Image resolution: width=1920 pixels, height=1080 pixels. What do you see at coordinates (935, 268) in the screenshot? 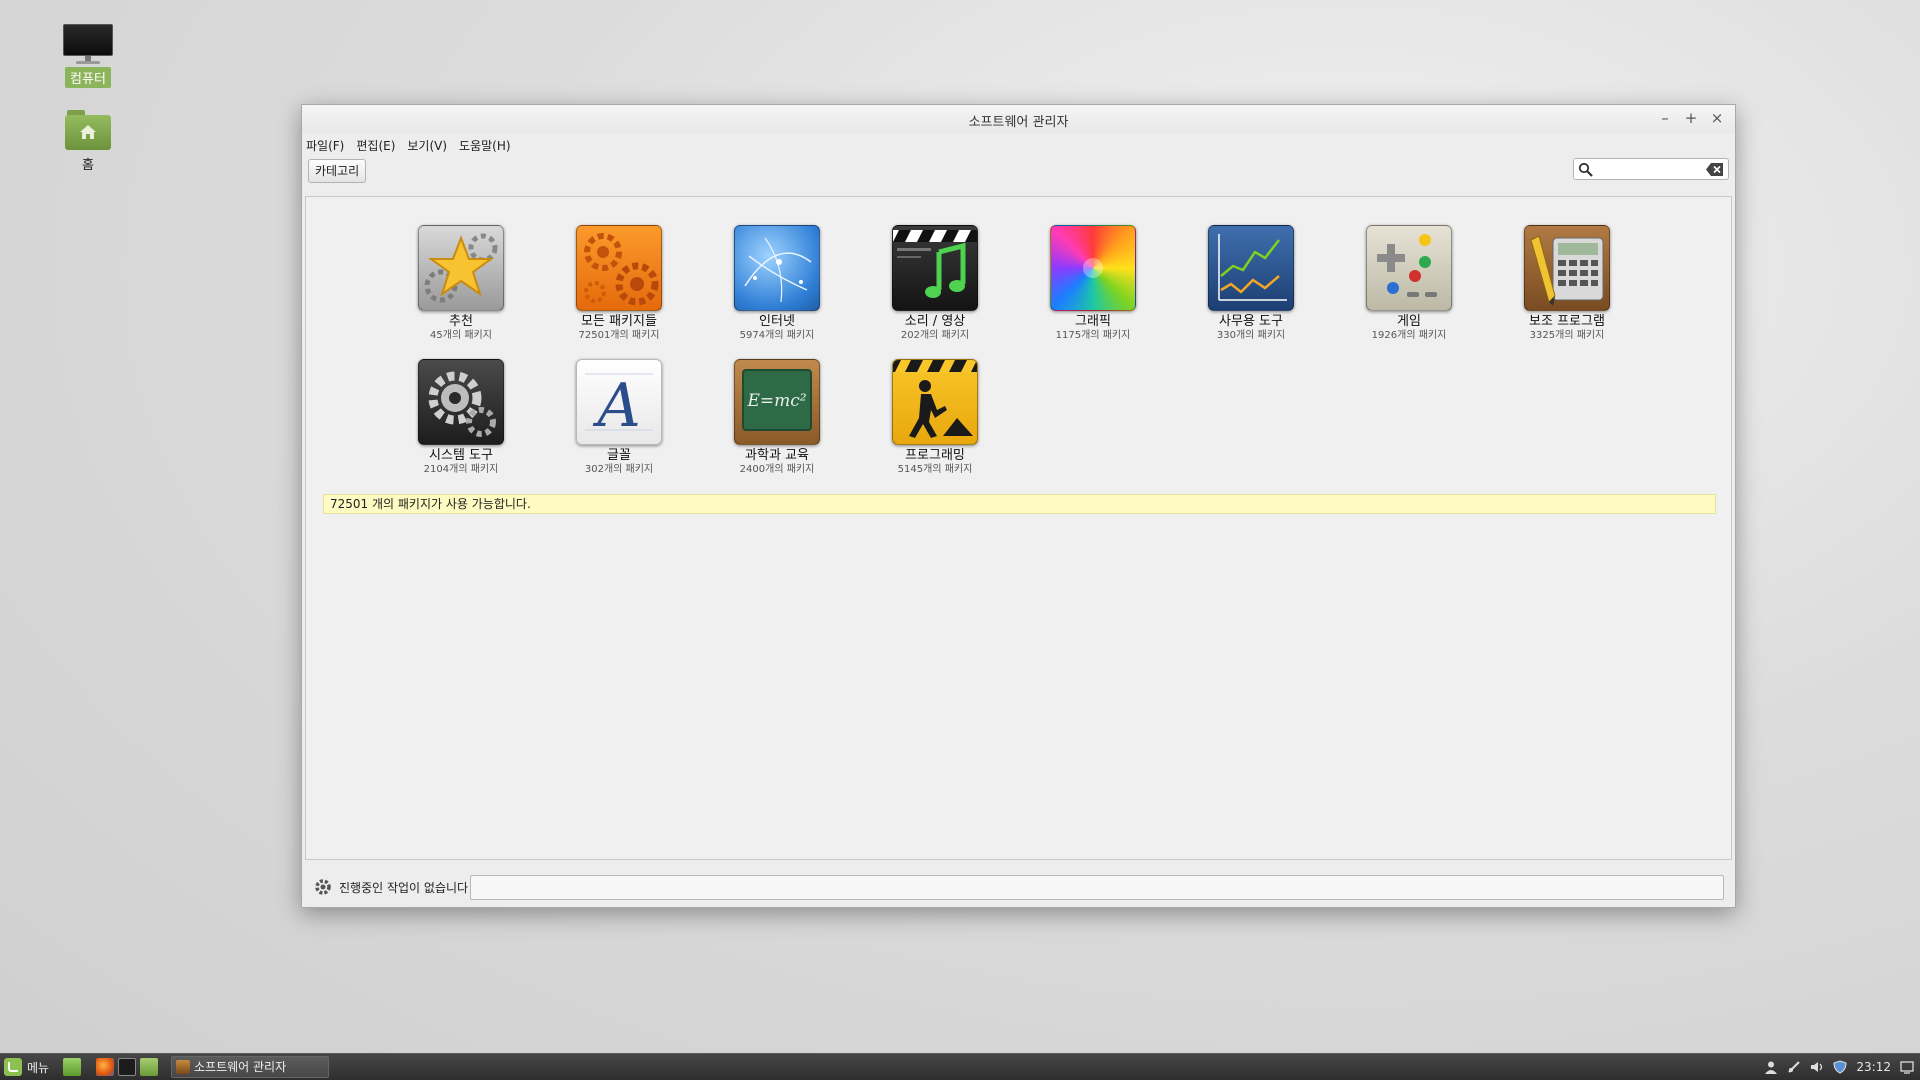
I see `clapper-music-icon` at bounding box center [935, 268].